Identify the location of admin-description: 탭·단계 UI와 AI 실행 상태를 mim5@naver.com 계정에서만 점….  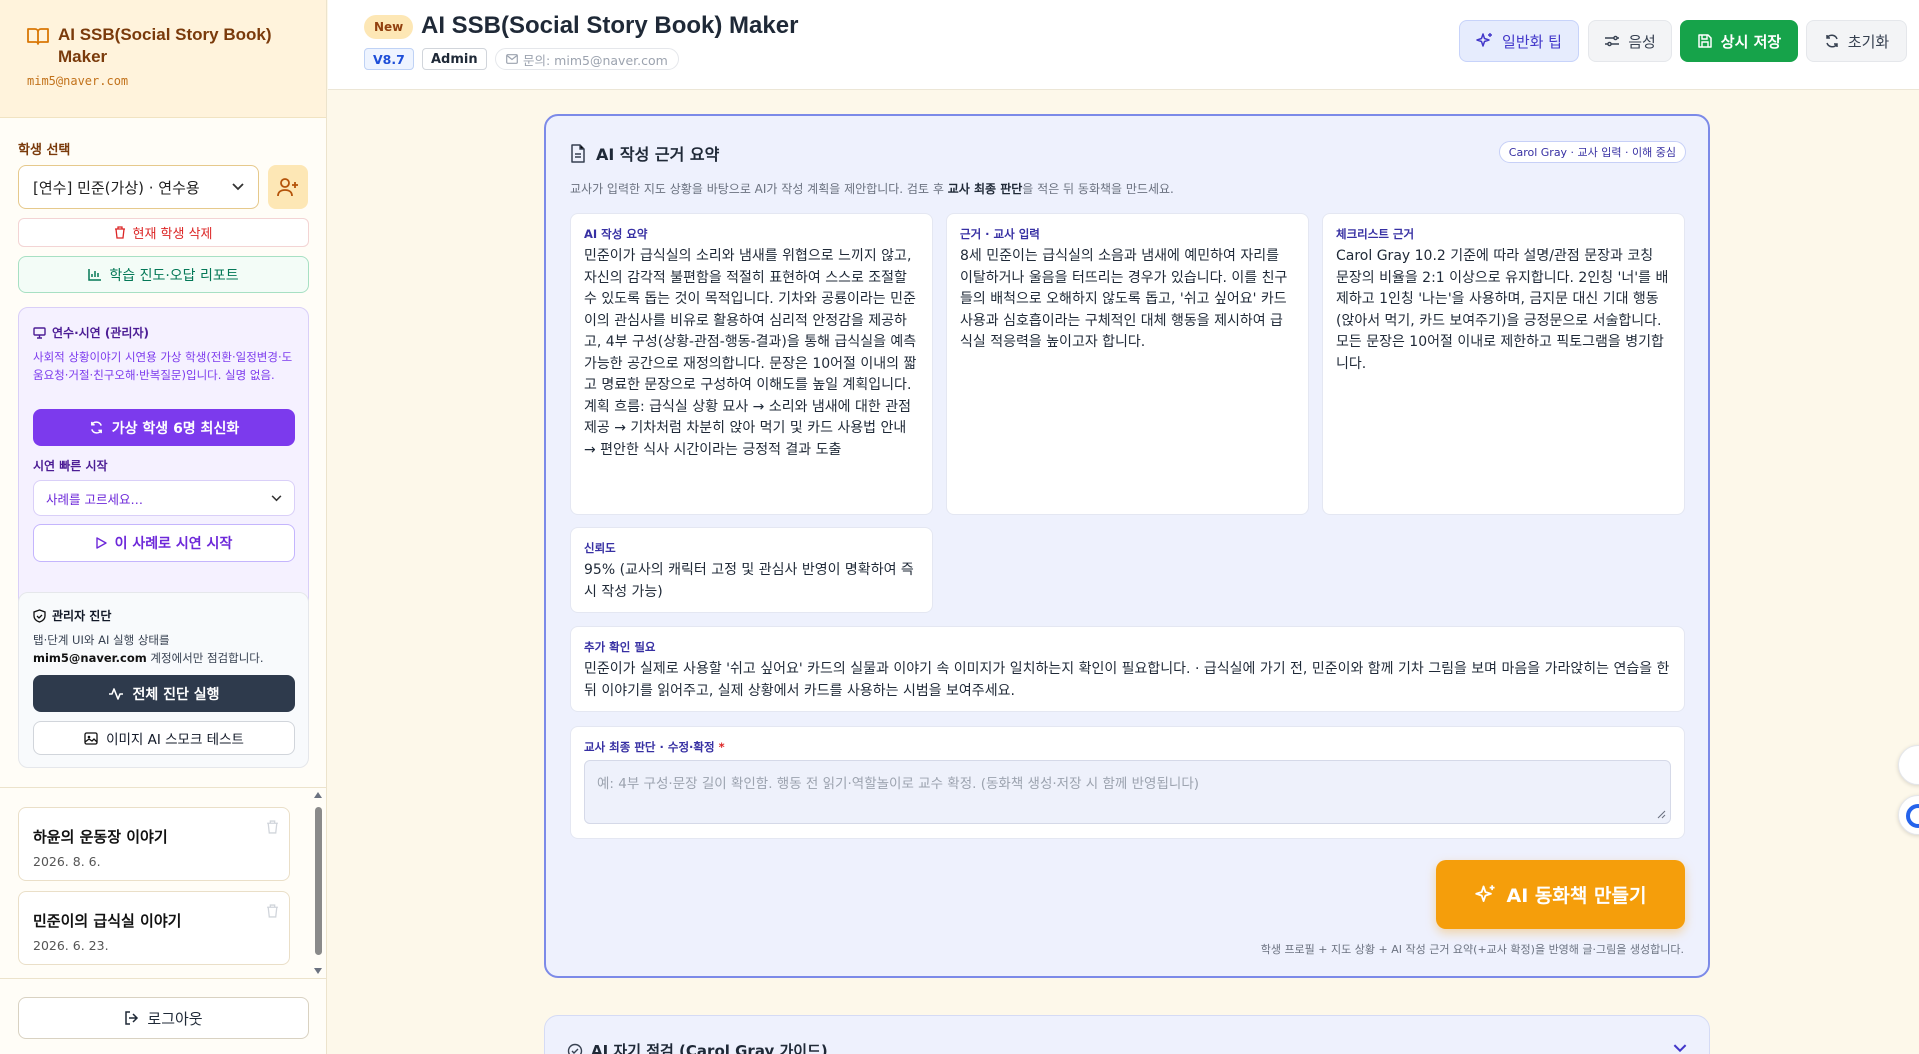
(166, 649).